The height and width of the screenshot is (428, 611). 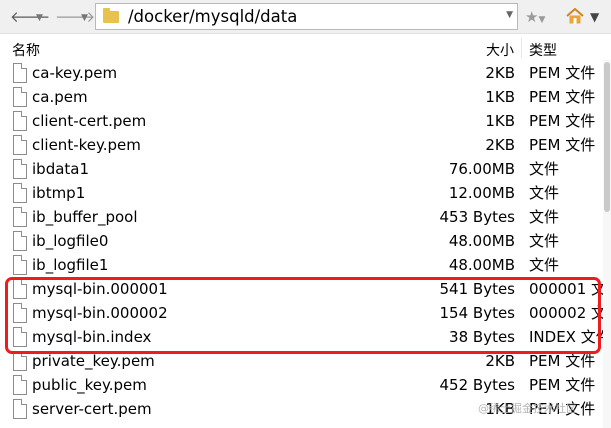 What do you see at coordinates (305, 386) in the screenshot?
I see `file-row: public_key.pem 452 Bytes PEM 文件` at bounding box center [305, 386].